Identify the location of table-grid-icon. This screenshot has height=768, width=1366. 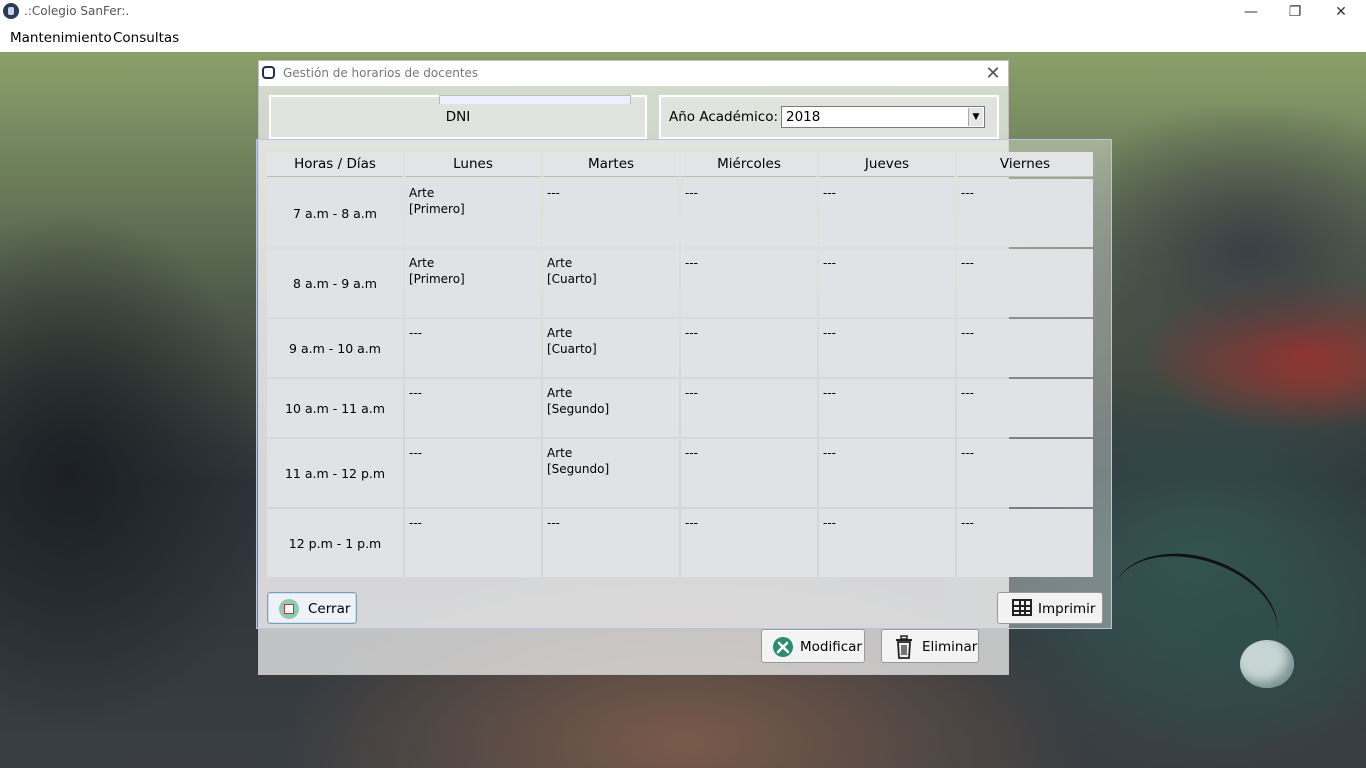
(1022, 607).